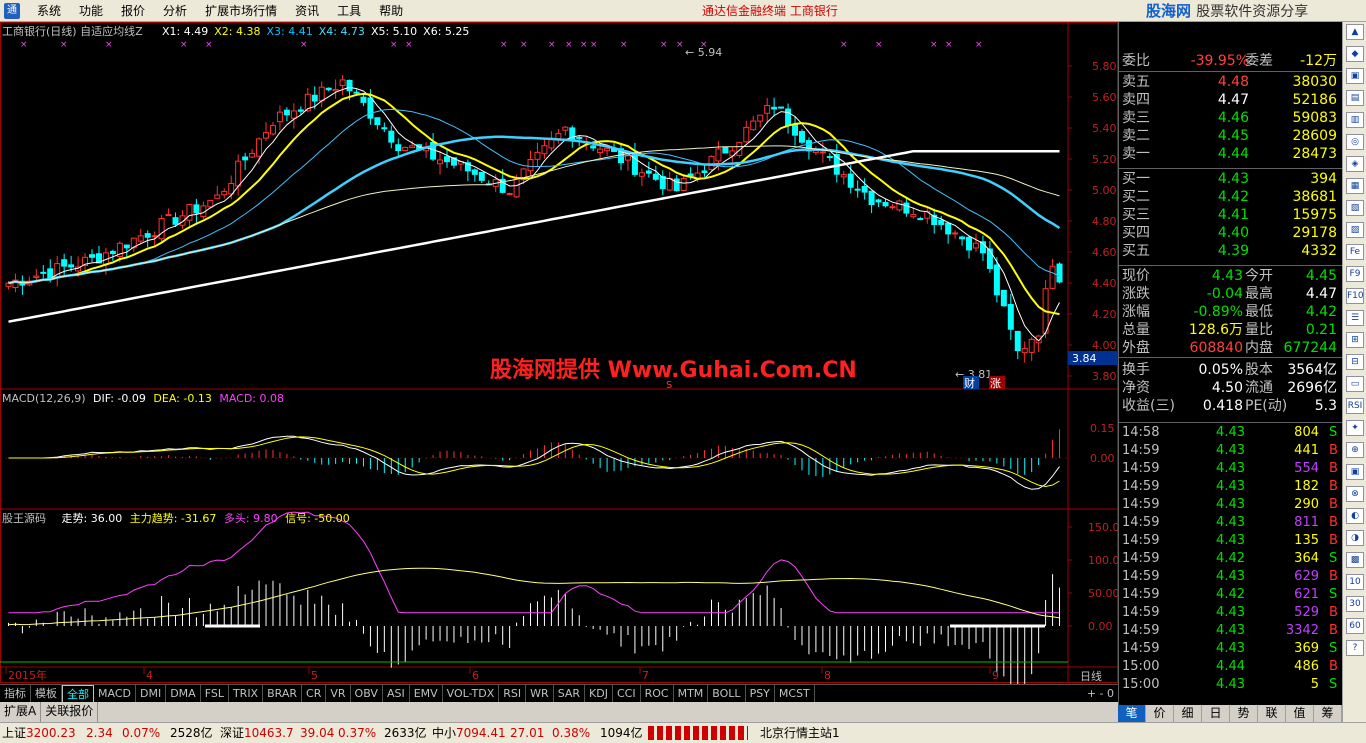  Describe the element at coordinates (1355, 604) in the screenshot. I see `side-tool-button-26: 30` at that location.